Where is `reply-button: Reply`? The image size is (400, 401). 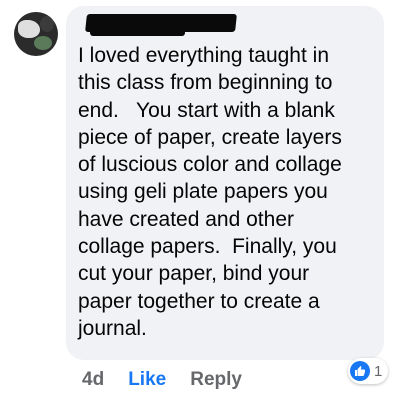 reply-button: Reply is located at coordinates (216, 380).